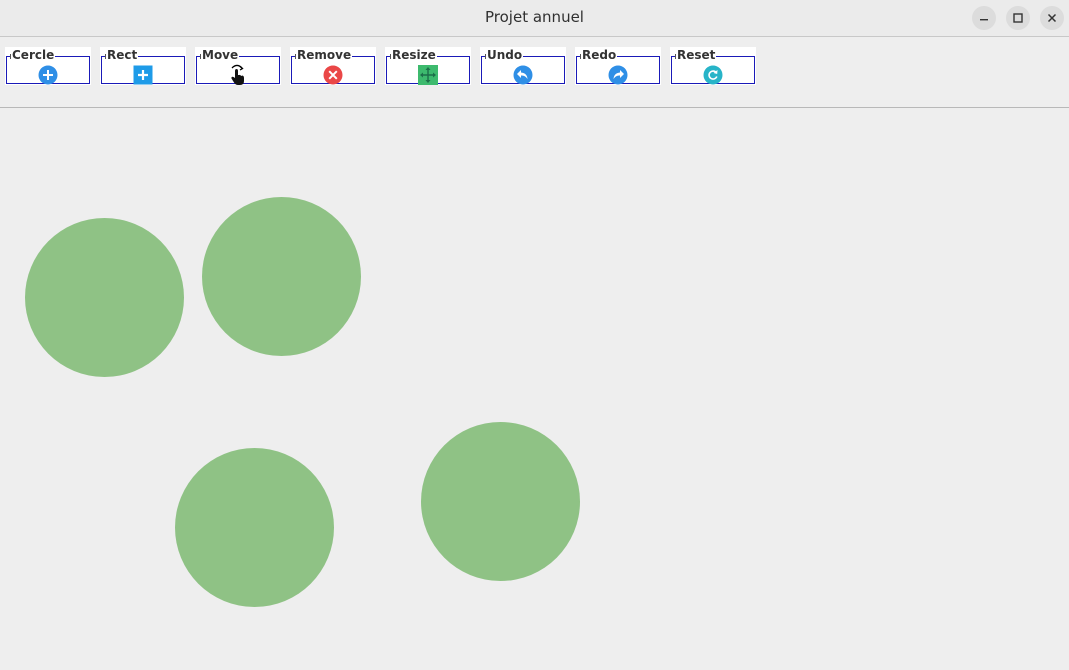  I want to click on undo-label: Undo, so click(505, 55).